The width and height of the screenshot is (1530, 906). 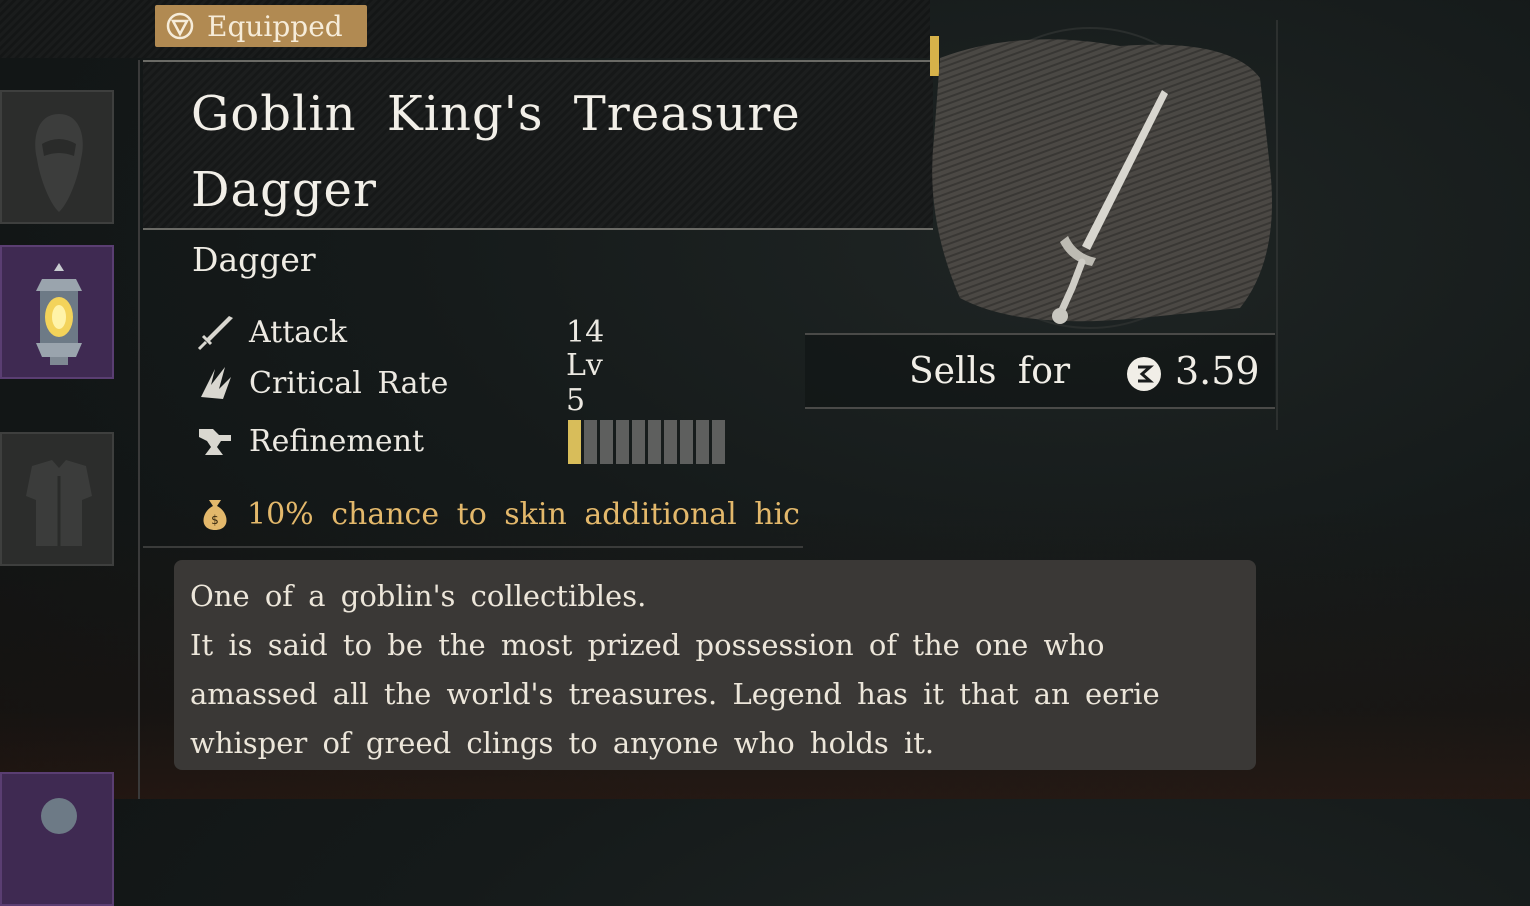 What do you see at coordinates (216, 383) in the screenshot?
I see `critical-slash-icon` at bounding box center [216, 383].